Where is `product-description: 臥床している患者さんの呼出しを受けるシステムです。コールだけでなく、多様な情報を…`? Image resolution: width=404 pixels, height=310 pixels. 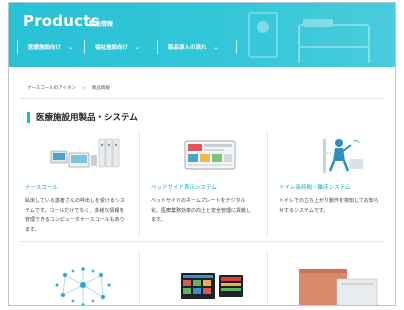
product-description: 臥床している患者さんの呼出しを受けるシステムです。コールだけでなく、多様な情報を… is located at coordinates (75, 215).